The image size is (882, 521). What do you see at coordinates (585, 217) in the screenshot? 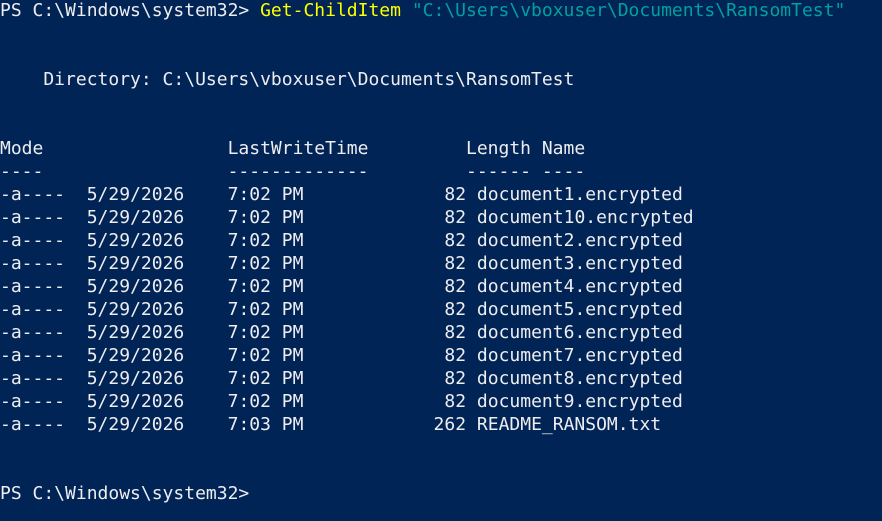
I see `name-cell: document10.encrypted` at bounding box center [585, 217].